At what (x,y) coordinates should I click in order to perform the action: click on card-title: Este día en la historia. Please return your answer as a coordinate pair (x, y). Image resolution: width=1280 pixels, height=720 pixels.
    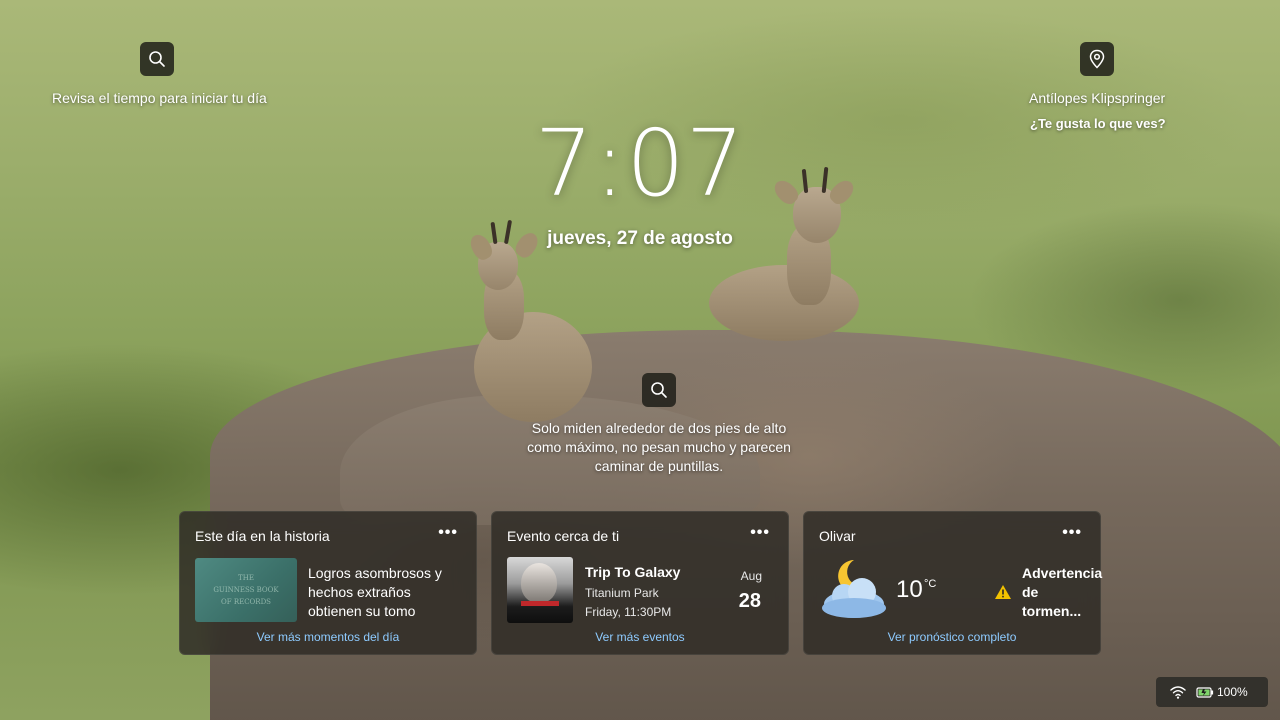
    Looking at the image, I should click on (262, 536).